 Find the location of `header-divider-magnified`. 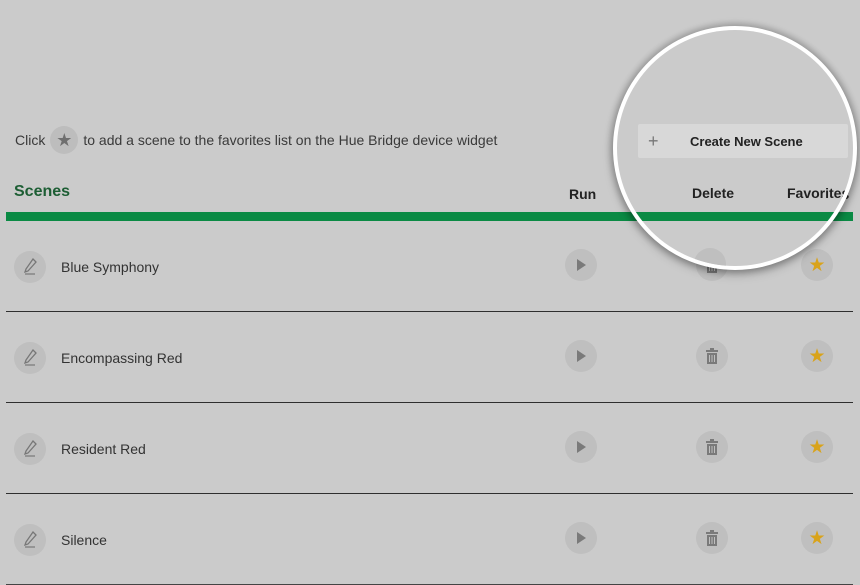

header-divider-magnified is located at coordinates (735, 216).